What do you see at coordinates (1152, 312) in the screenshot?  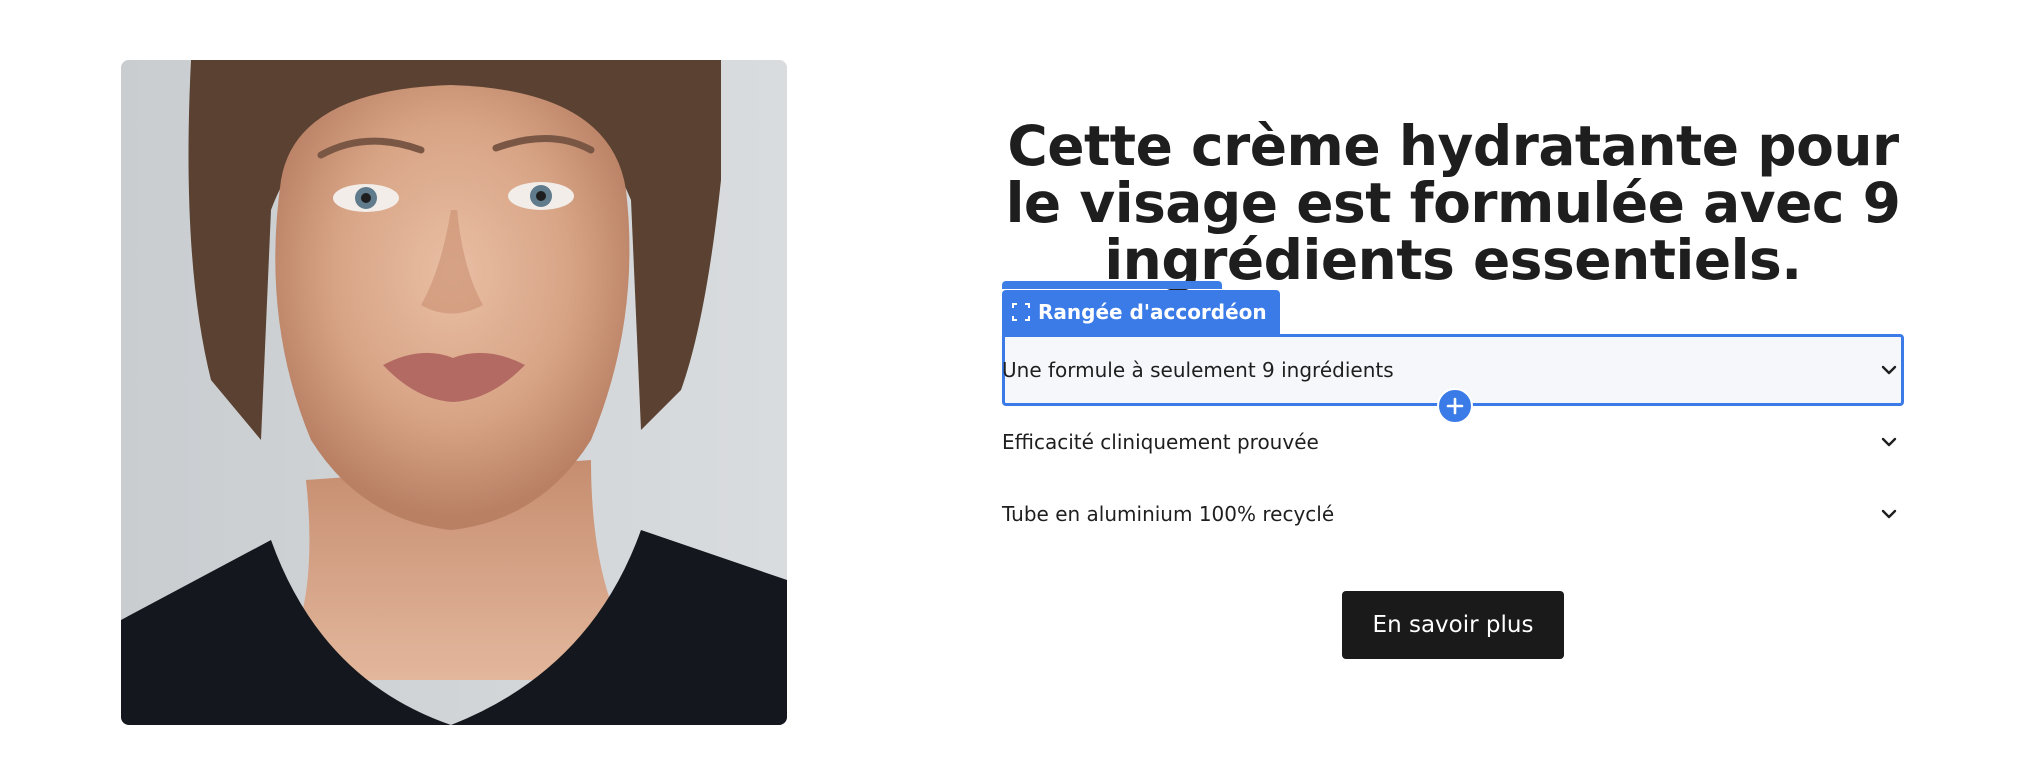 I see `editor-badge-label: Rangée d'accordéon` at bounding box center [1152, 312].